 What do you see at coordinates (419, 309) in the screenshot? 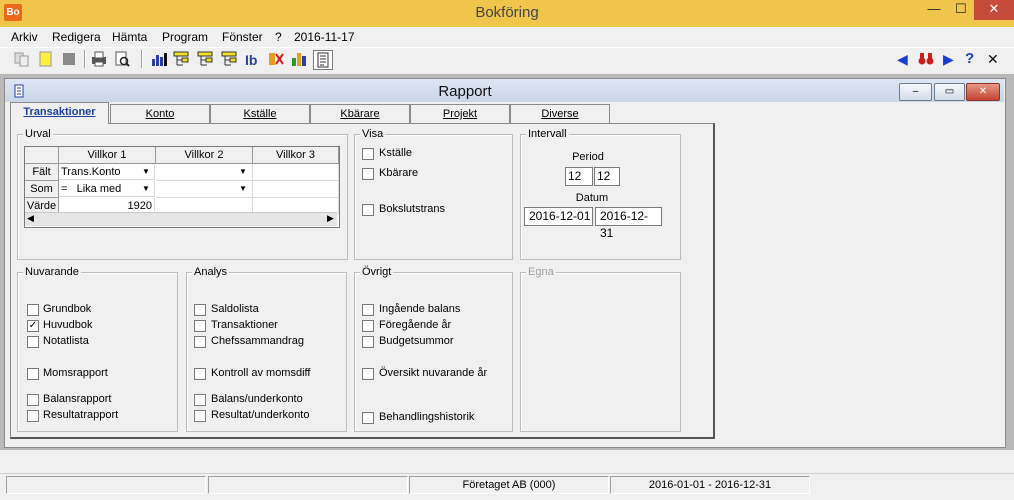
I see `ingaende-balans-label: Ingående balans` at bounding box center [419, 309].